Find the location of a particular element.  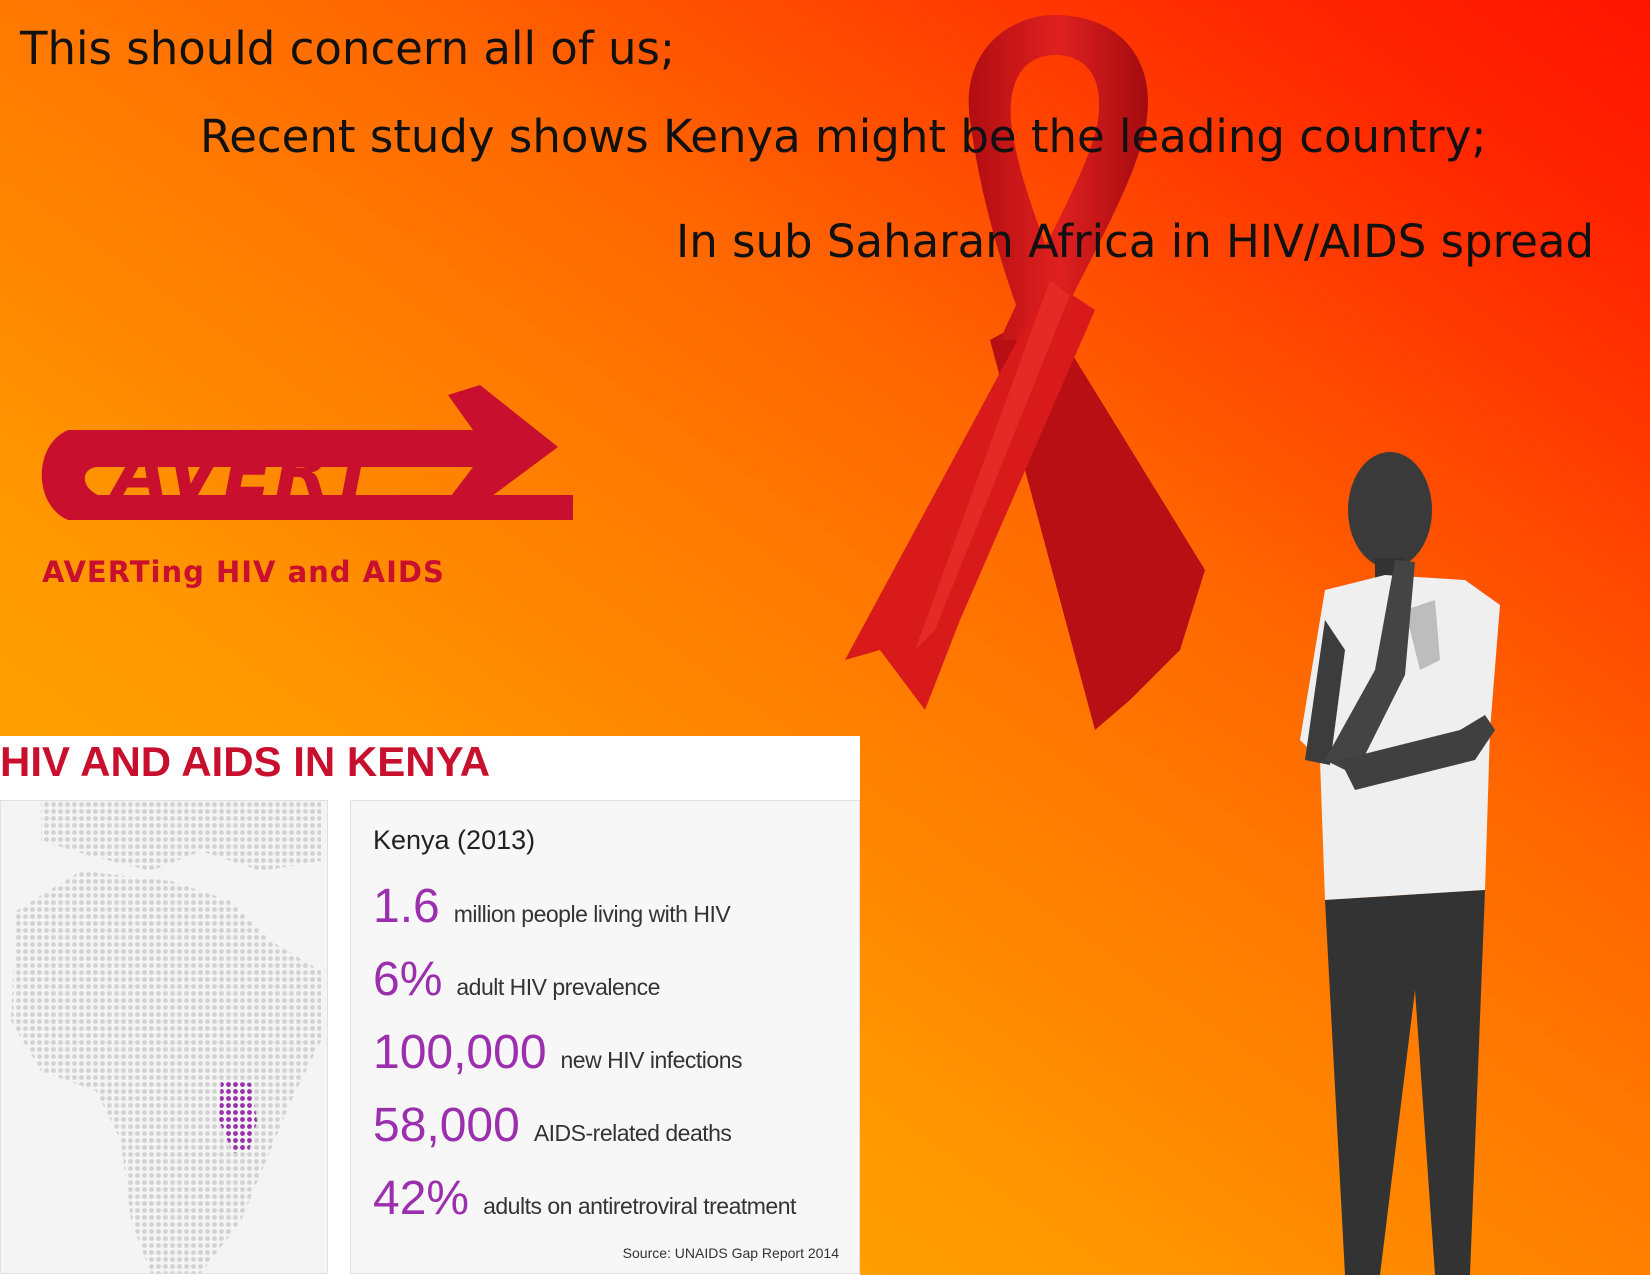

stat-aids-deaths: 58,000 AIDS-related deaths is located at coordinates (552, 1125).